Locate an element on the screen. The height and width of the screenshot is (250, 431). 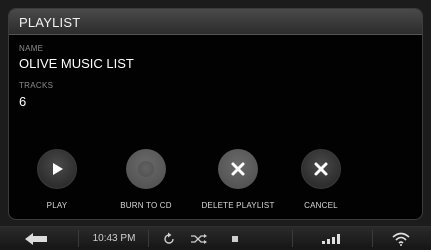
delete-playlist-button: DELETE PLAYLIST is located at coordinates (238, 182).